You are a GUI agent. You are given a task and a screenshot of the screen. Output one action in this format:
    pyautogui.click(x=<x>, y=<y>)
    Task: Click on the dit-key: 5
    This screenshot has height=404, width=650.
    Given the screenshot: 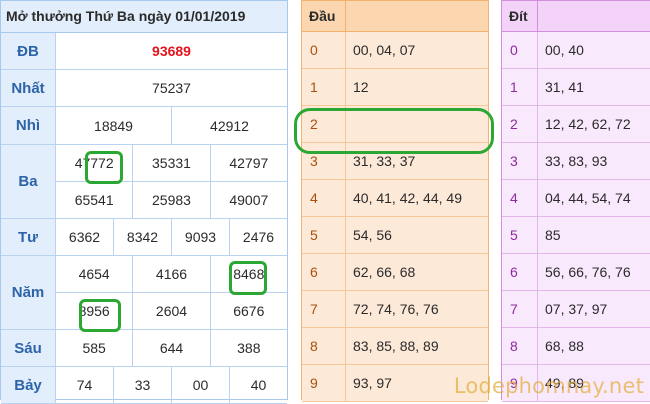 What is the action you would take?
    pyautogui.click(x=520, y=235)
    